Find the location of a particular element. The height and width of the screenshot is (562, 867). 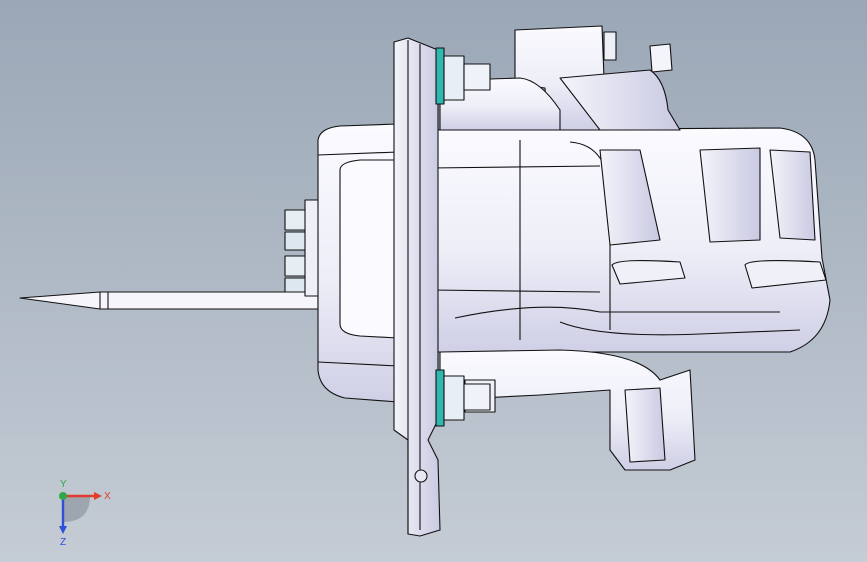

actuator-rod is located at coordinates (169, 300).